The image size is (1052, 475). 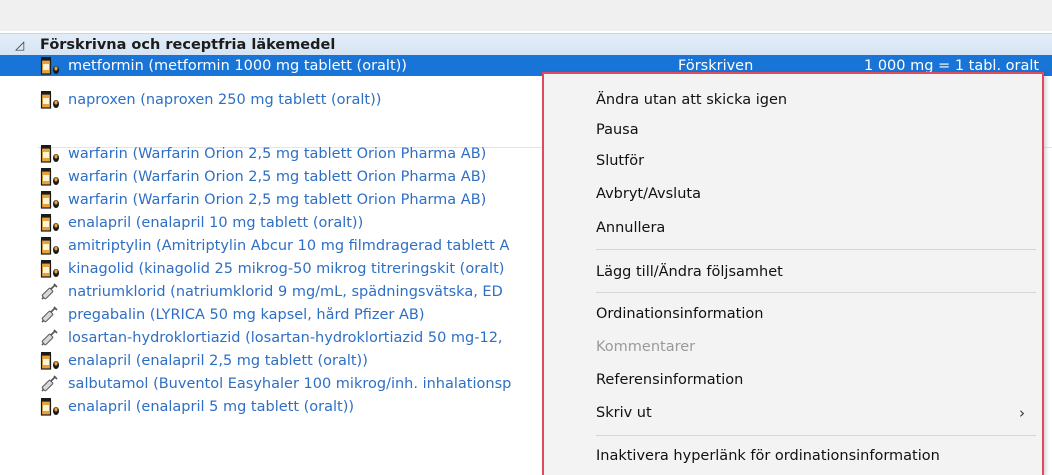 I want to click on menu-item-cancel-end: Avbryt/Avsluta, so click(x=793, y=194).